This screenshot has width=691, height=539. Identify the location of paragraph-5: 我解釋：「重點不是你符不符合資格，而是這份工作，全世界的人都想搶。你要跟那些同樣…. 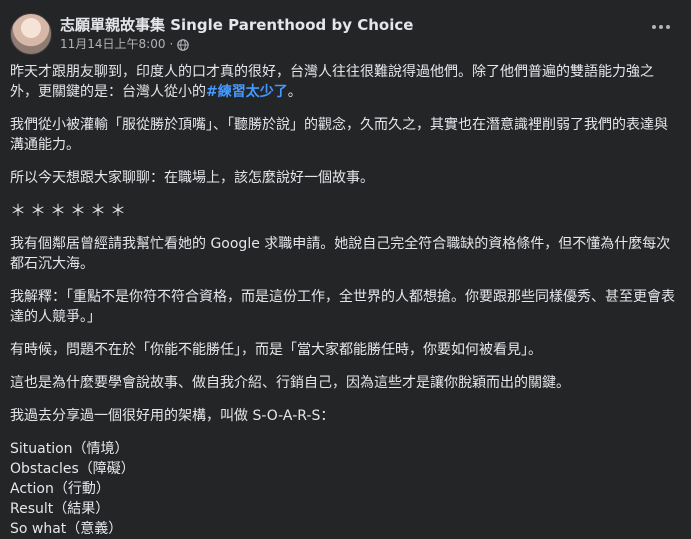
(342, 307).